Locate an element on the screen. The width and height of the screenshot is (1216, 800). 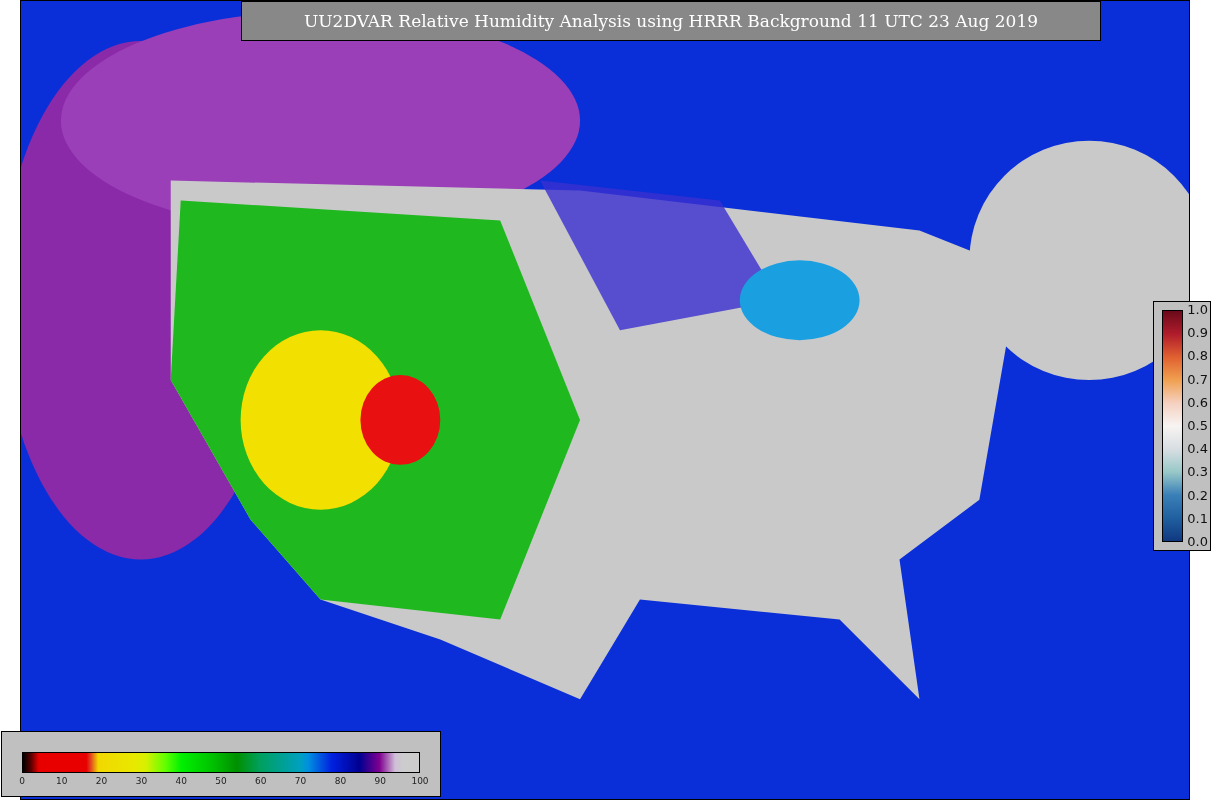
colorbar-tick-label: 0.5 is located at coordinates (1197, 425).